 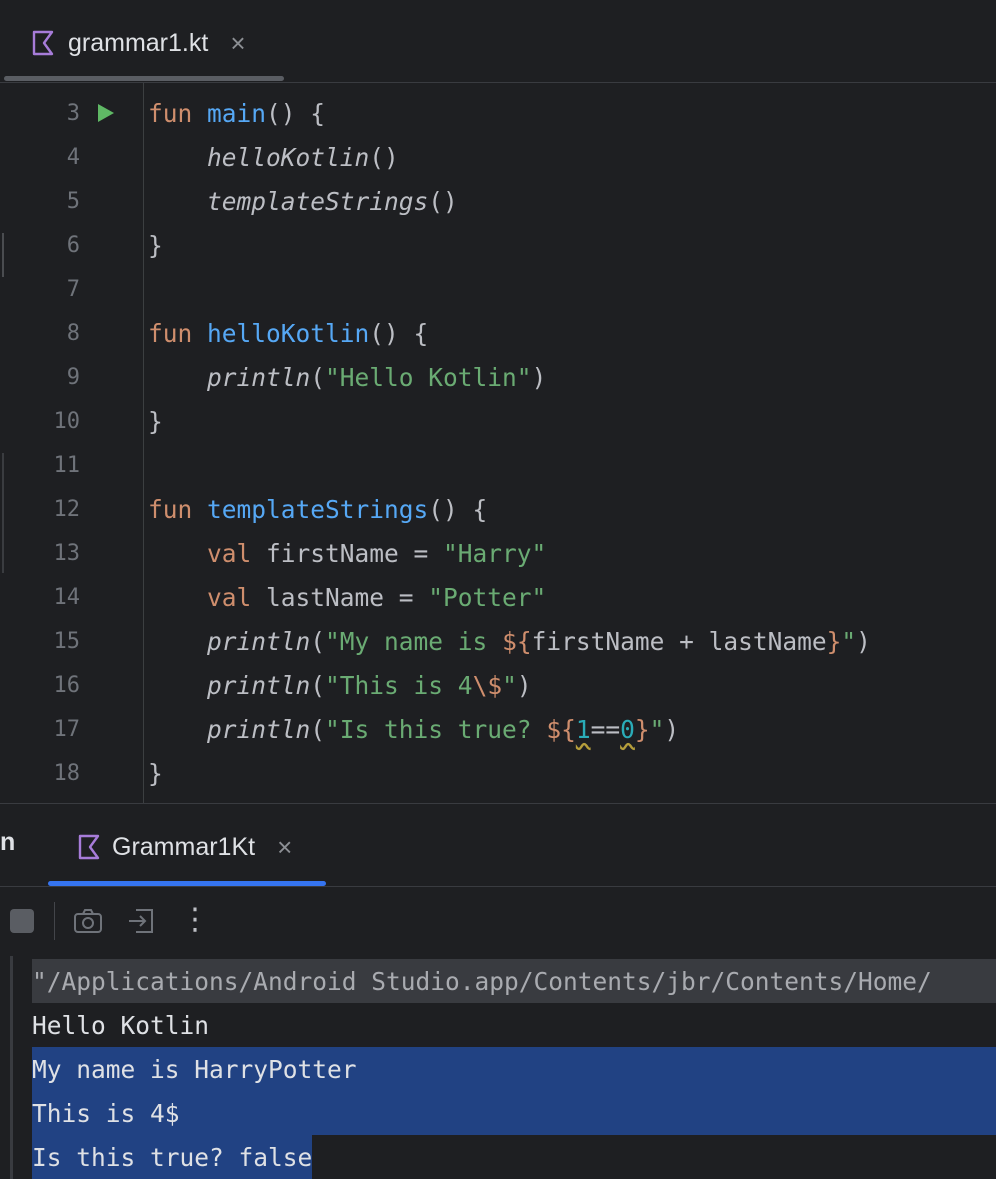 What do you see at coordinates (73, 333) in the screenshot?
I see `line-number: 8` at bounding box center [73, 333].